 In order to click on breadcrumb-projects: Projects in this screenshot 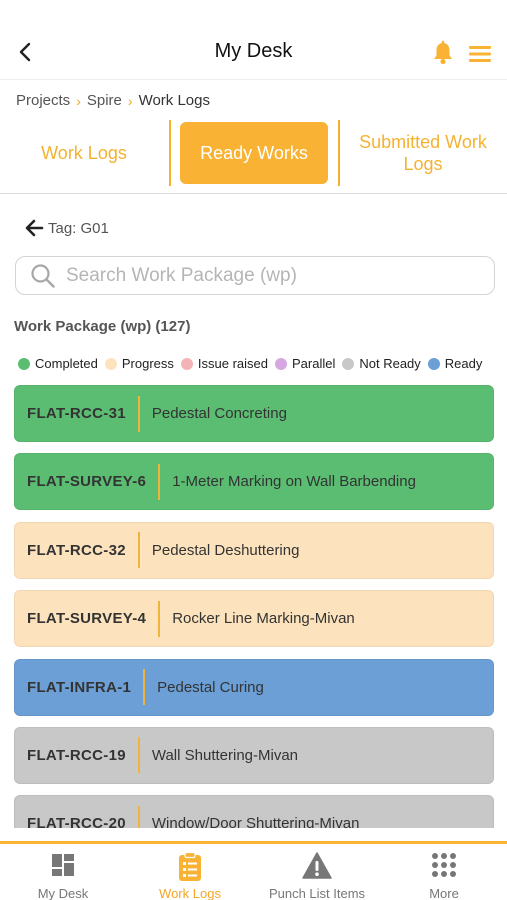, I will do `click(43, 100)`.